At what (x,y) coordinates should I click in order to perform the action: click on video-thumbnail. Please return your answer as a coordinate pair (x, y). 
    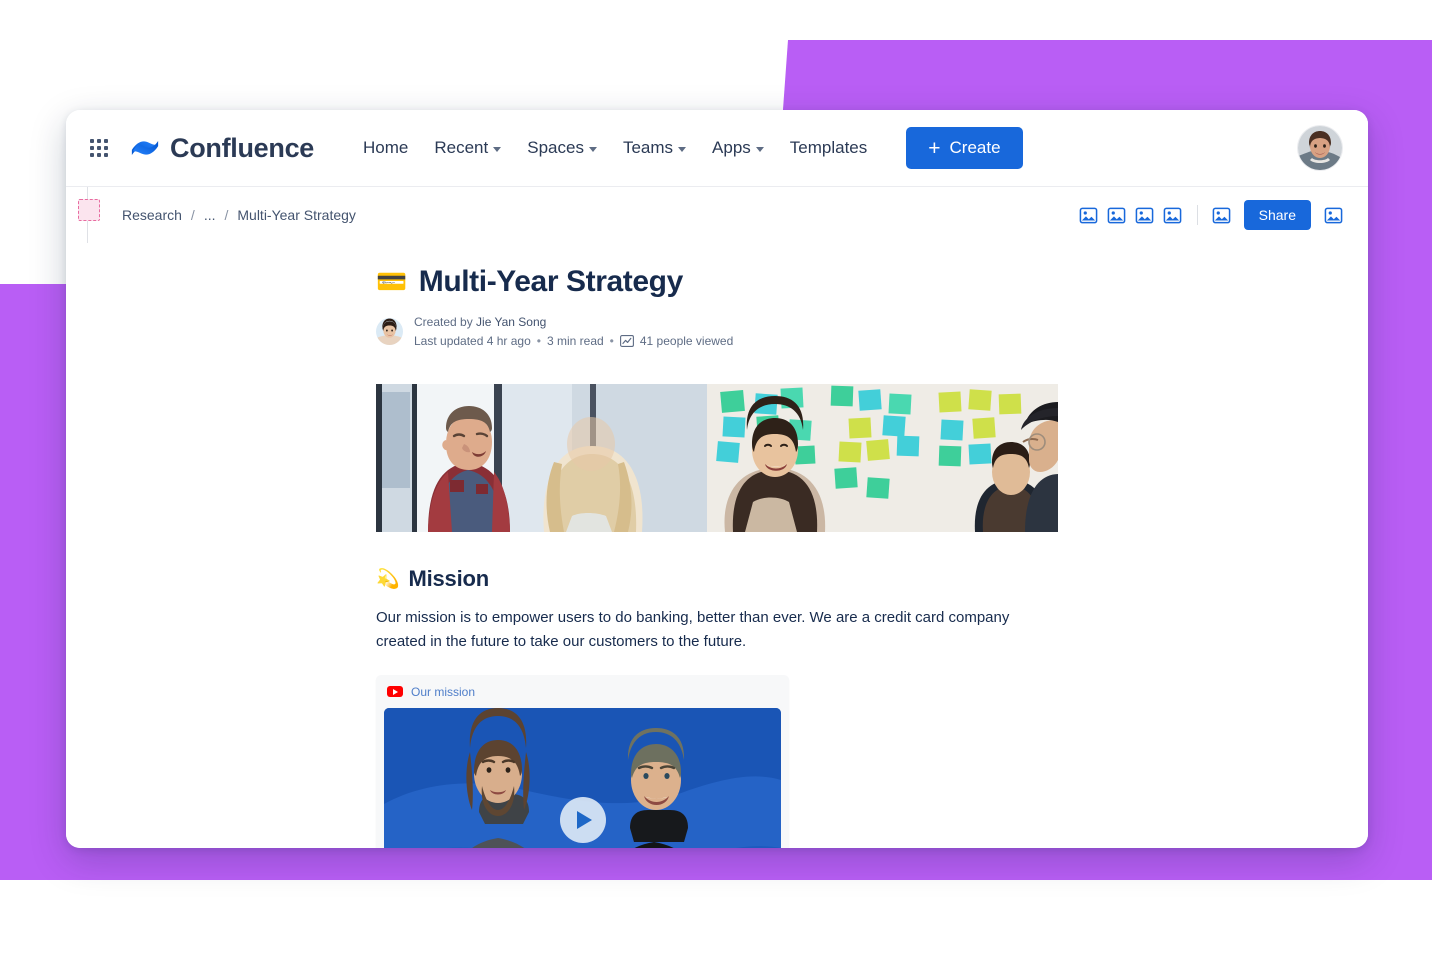
    Looking at the image, I should click on (582, 777).